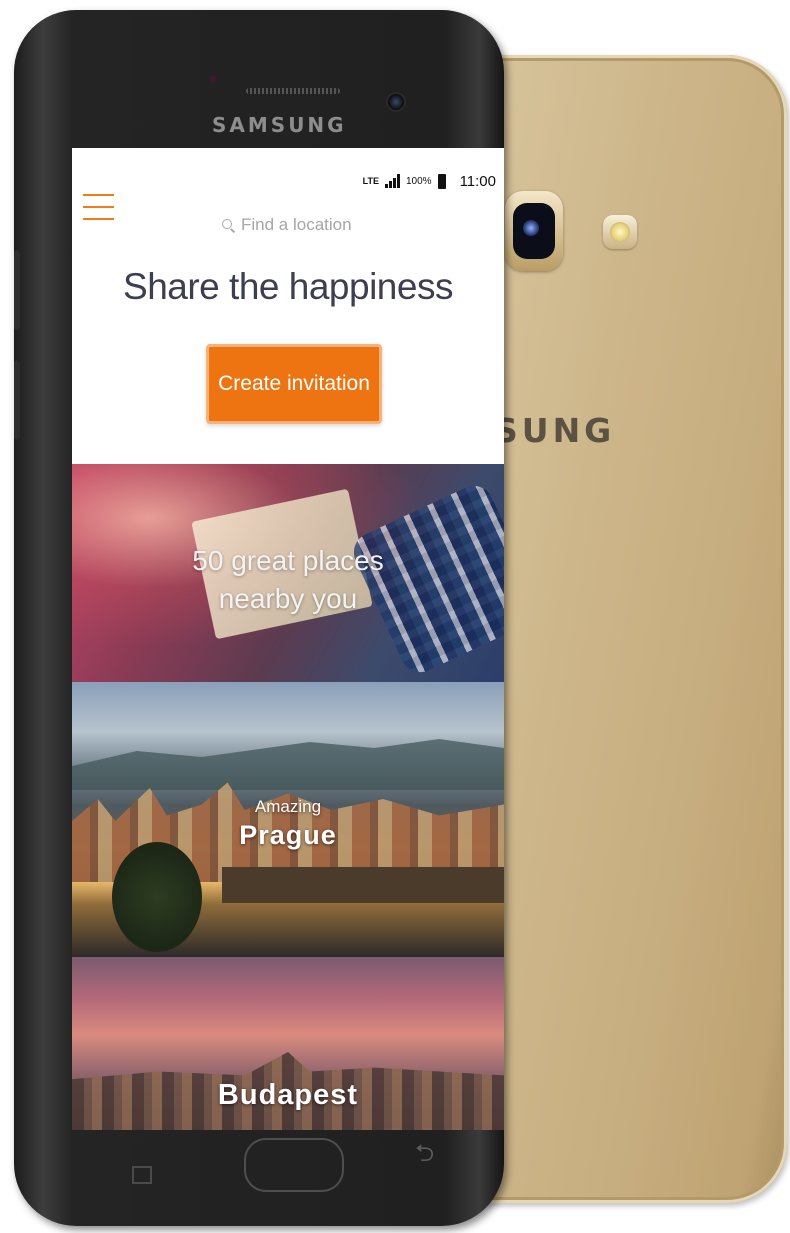  Describe the element at coordinates (288, 806) in the screenshot. I see `card-eyebrow: Amazing` at that location.